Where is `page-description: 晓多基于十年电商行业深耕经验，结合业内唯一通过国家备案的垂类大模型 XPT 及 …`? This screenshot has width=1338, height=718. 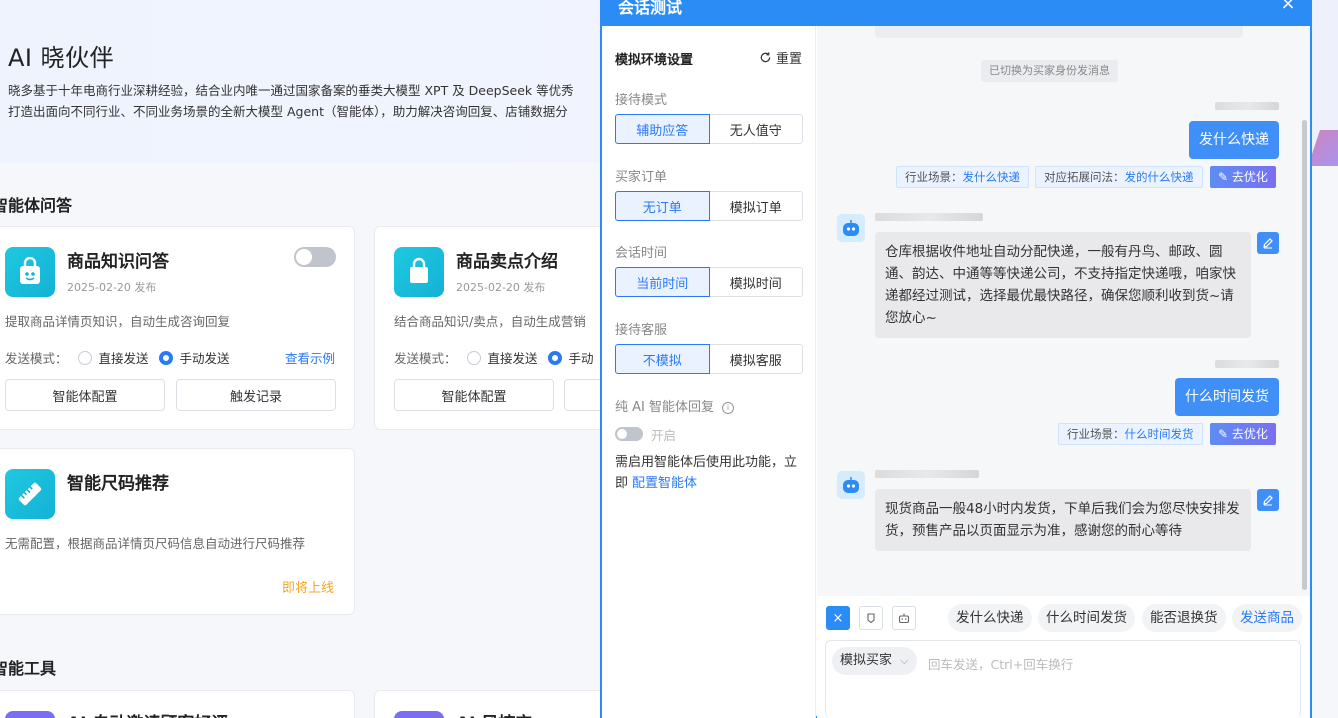
page-description: 晓多基于十年电商行业深耕经验，结合业内唯一通过国家备案的垂类大模型 XPT 及 … is located at coordinates (291, 101).